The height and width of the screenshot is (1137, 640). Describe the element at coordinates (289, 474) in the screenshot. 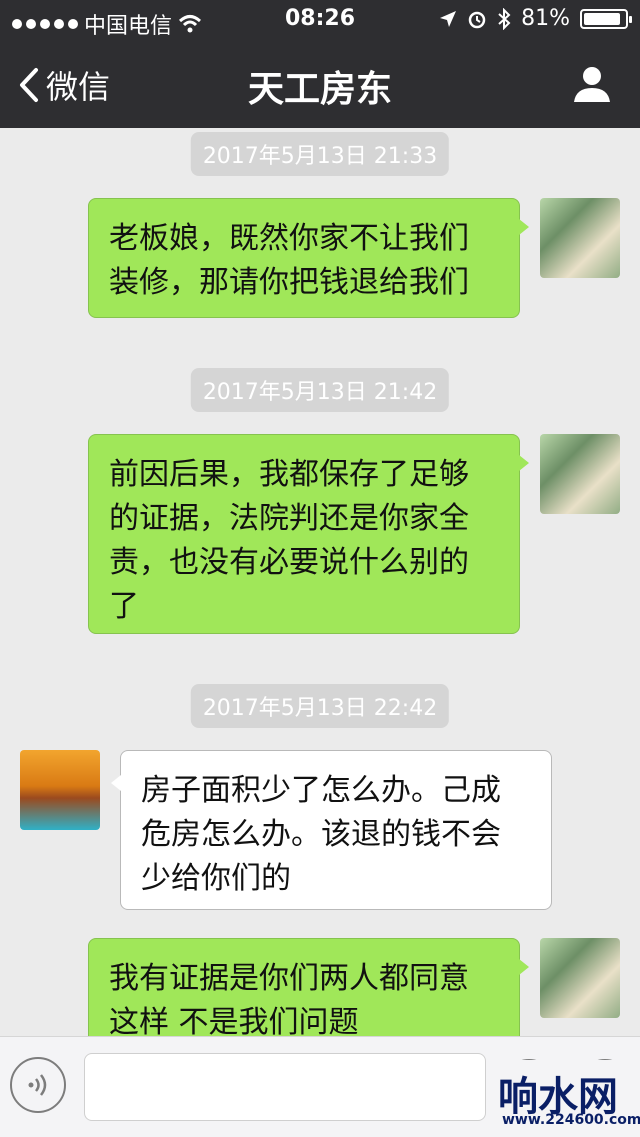

I see `message-line: 前因后果，我都保存了足够` at that location.